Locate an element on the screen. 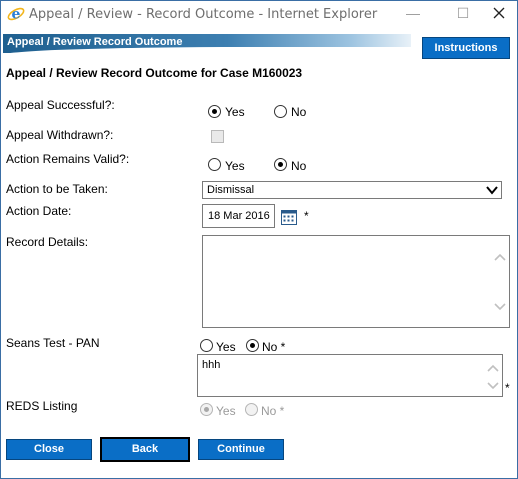 The height and width of the screenshot is (479, 518). back-button: Back is located at coordinates (145, 449).